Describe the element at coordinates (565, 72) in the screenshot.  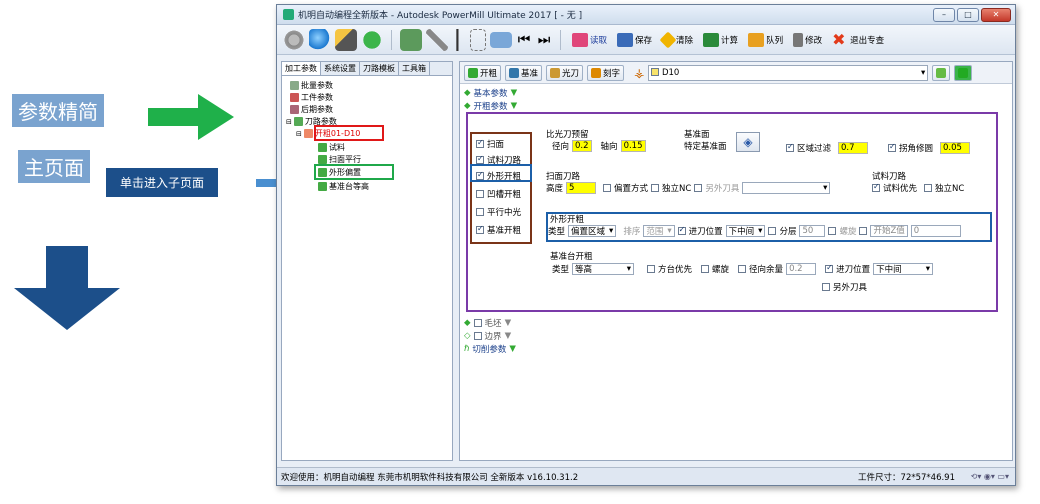
I see `finish-button: 光刀` at that location.